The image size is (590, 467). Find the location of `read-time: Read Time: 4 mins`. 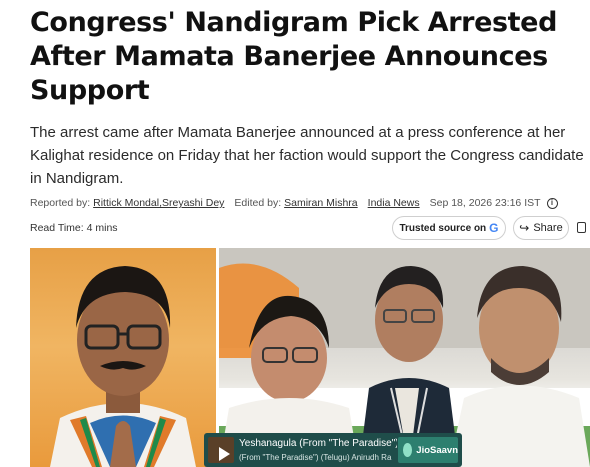

read-time: Read Time: 4 mins is located at coordinates (74, 228).